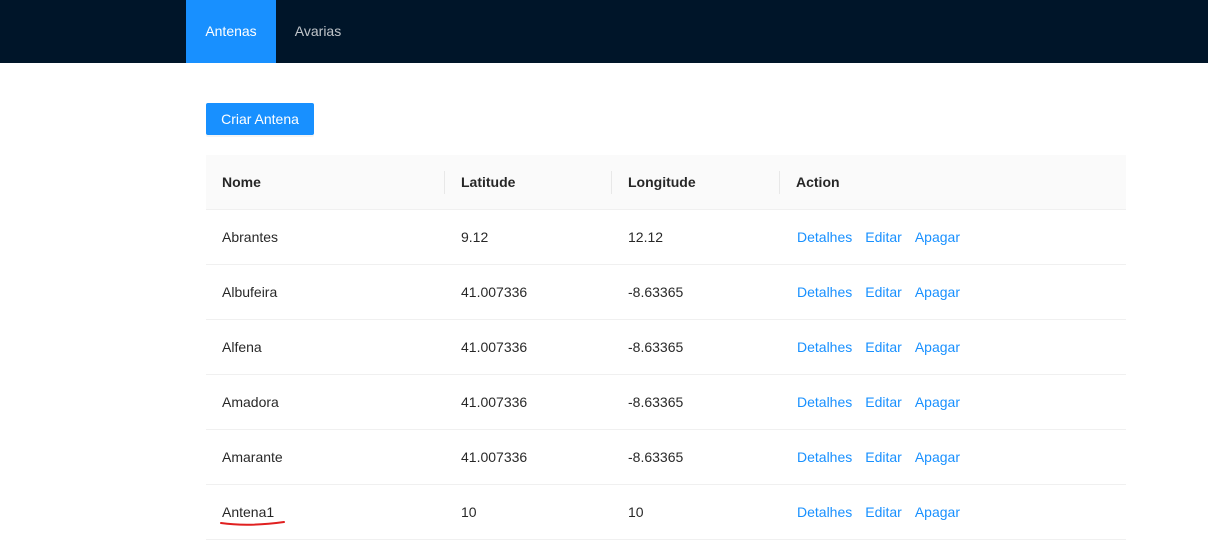  Describe the element at coordinates (818, 182) in the screenshot. I see `column-header-action: Action` at that location.